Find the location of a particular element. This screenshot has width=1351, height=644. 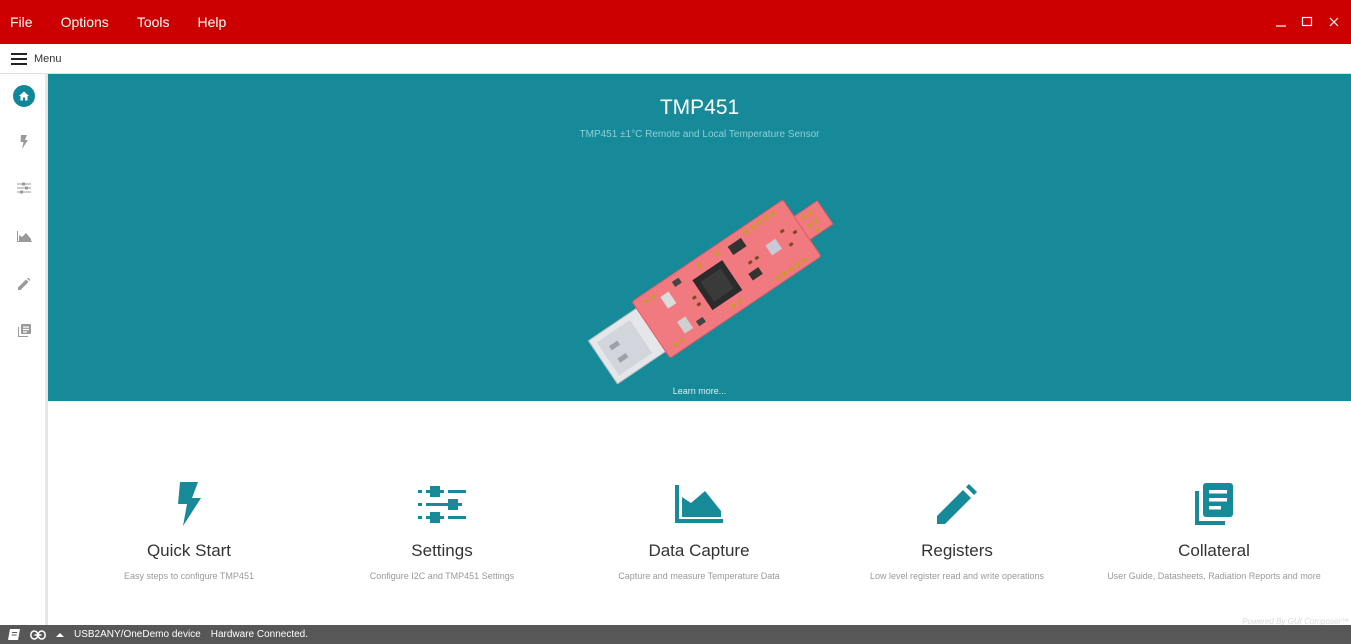

page-title: TMP451 is located at coordinates (699, 107).